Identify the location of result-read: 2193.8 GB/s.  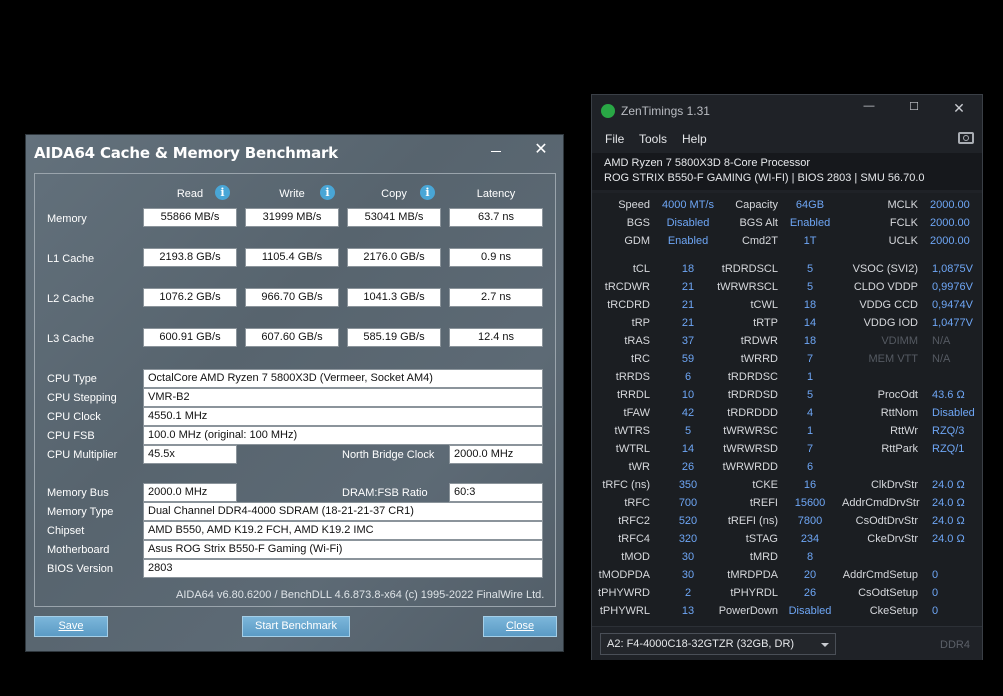
(190, 257).